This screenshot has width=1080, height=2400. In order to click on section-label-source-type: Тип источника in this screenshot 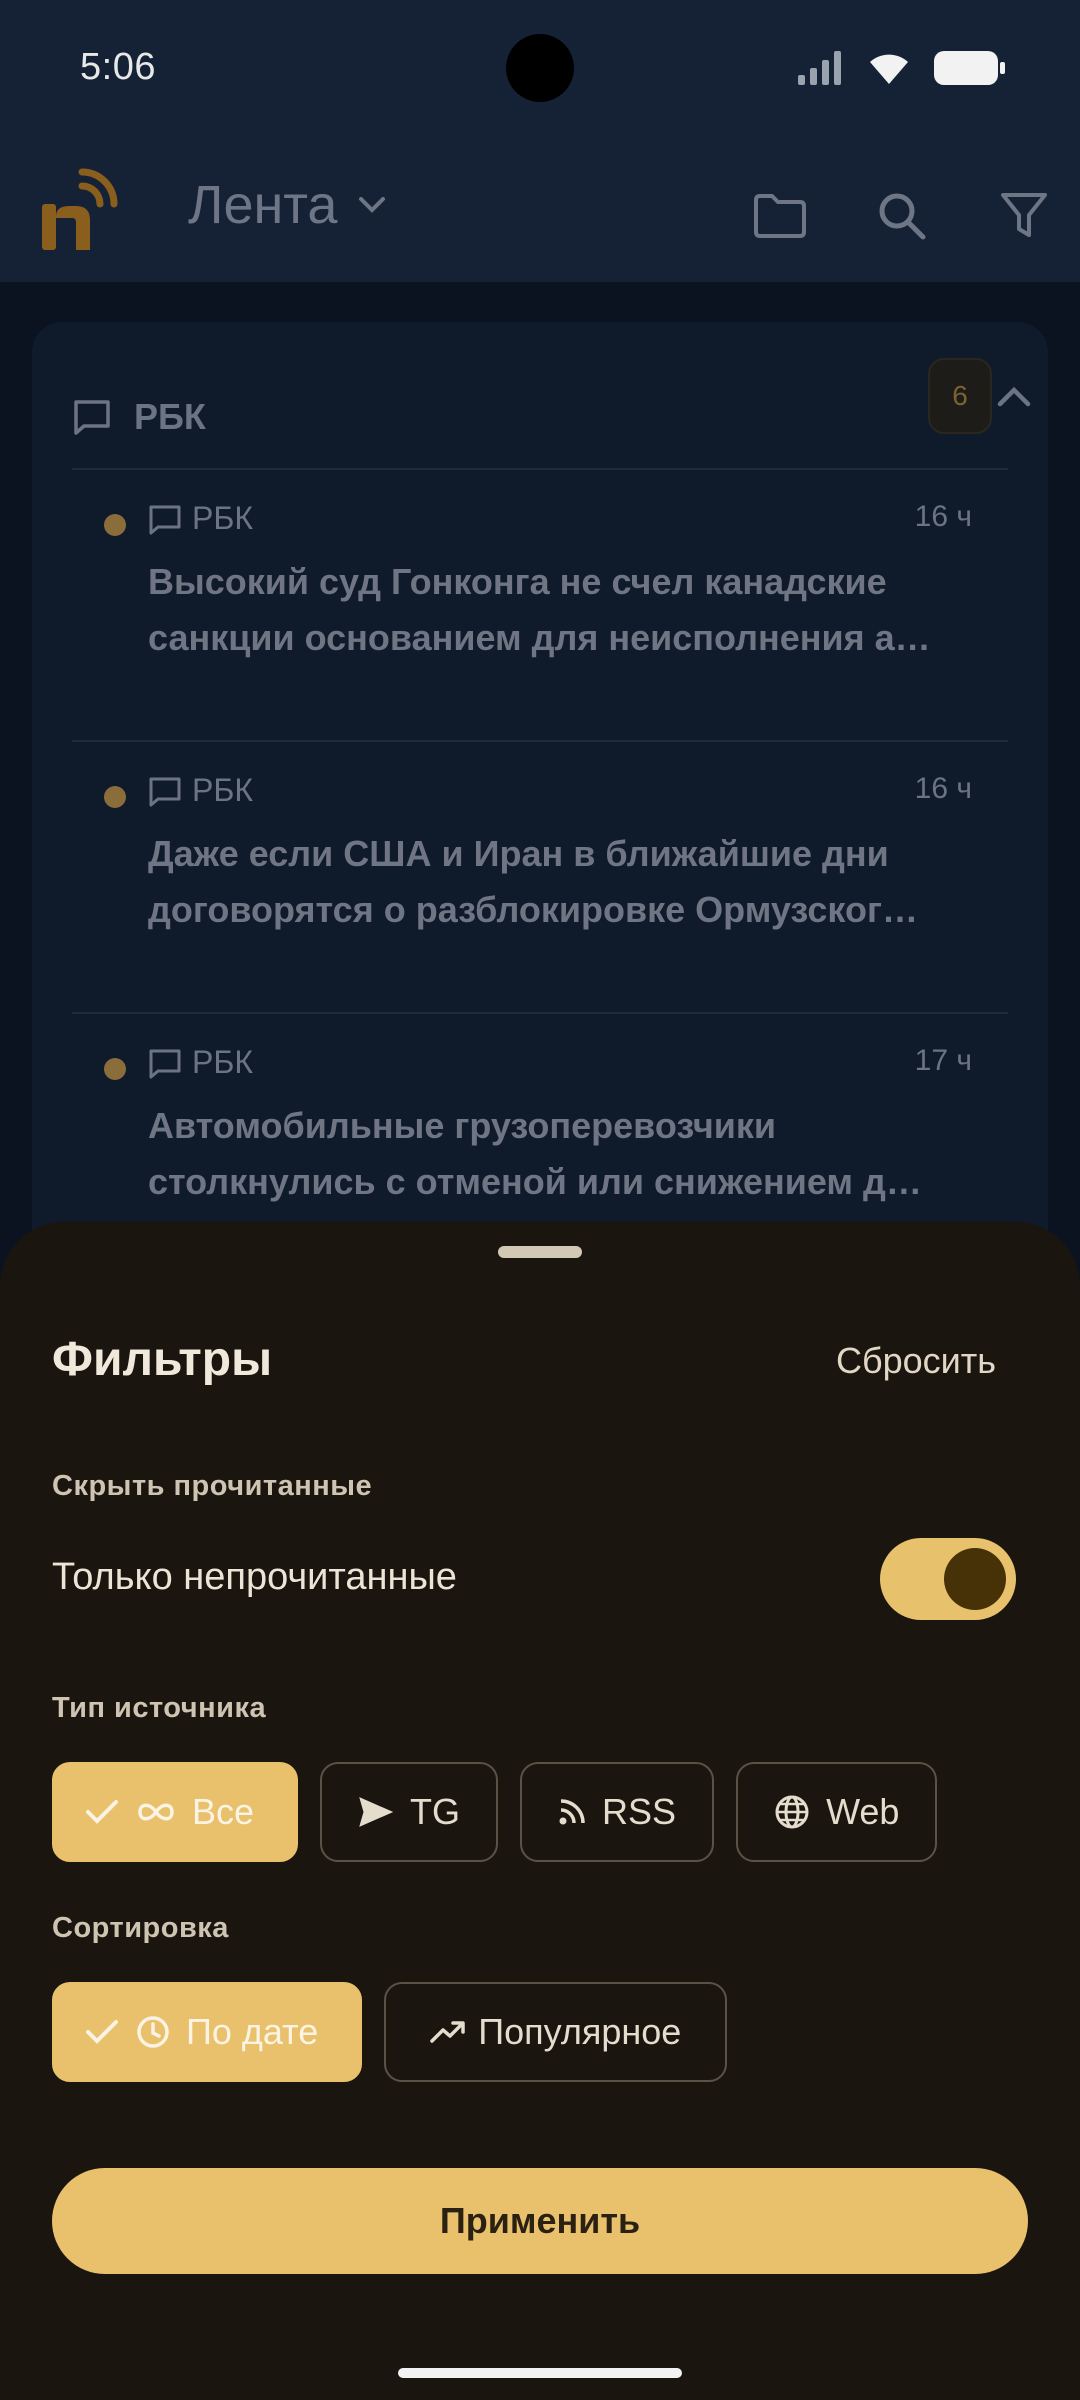, I will do `click(159, 1708)`.